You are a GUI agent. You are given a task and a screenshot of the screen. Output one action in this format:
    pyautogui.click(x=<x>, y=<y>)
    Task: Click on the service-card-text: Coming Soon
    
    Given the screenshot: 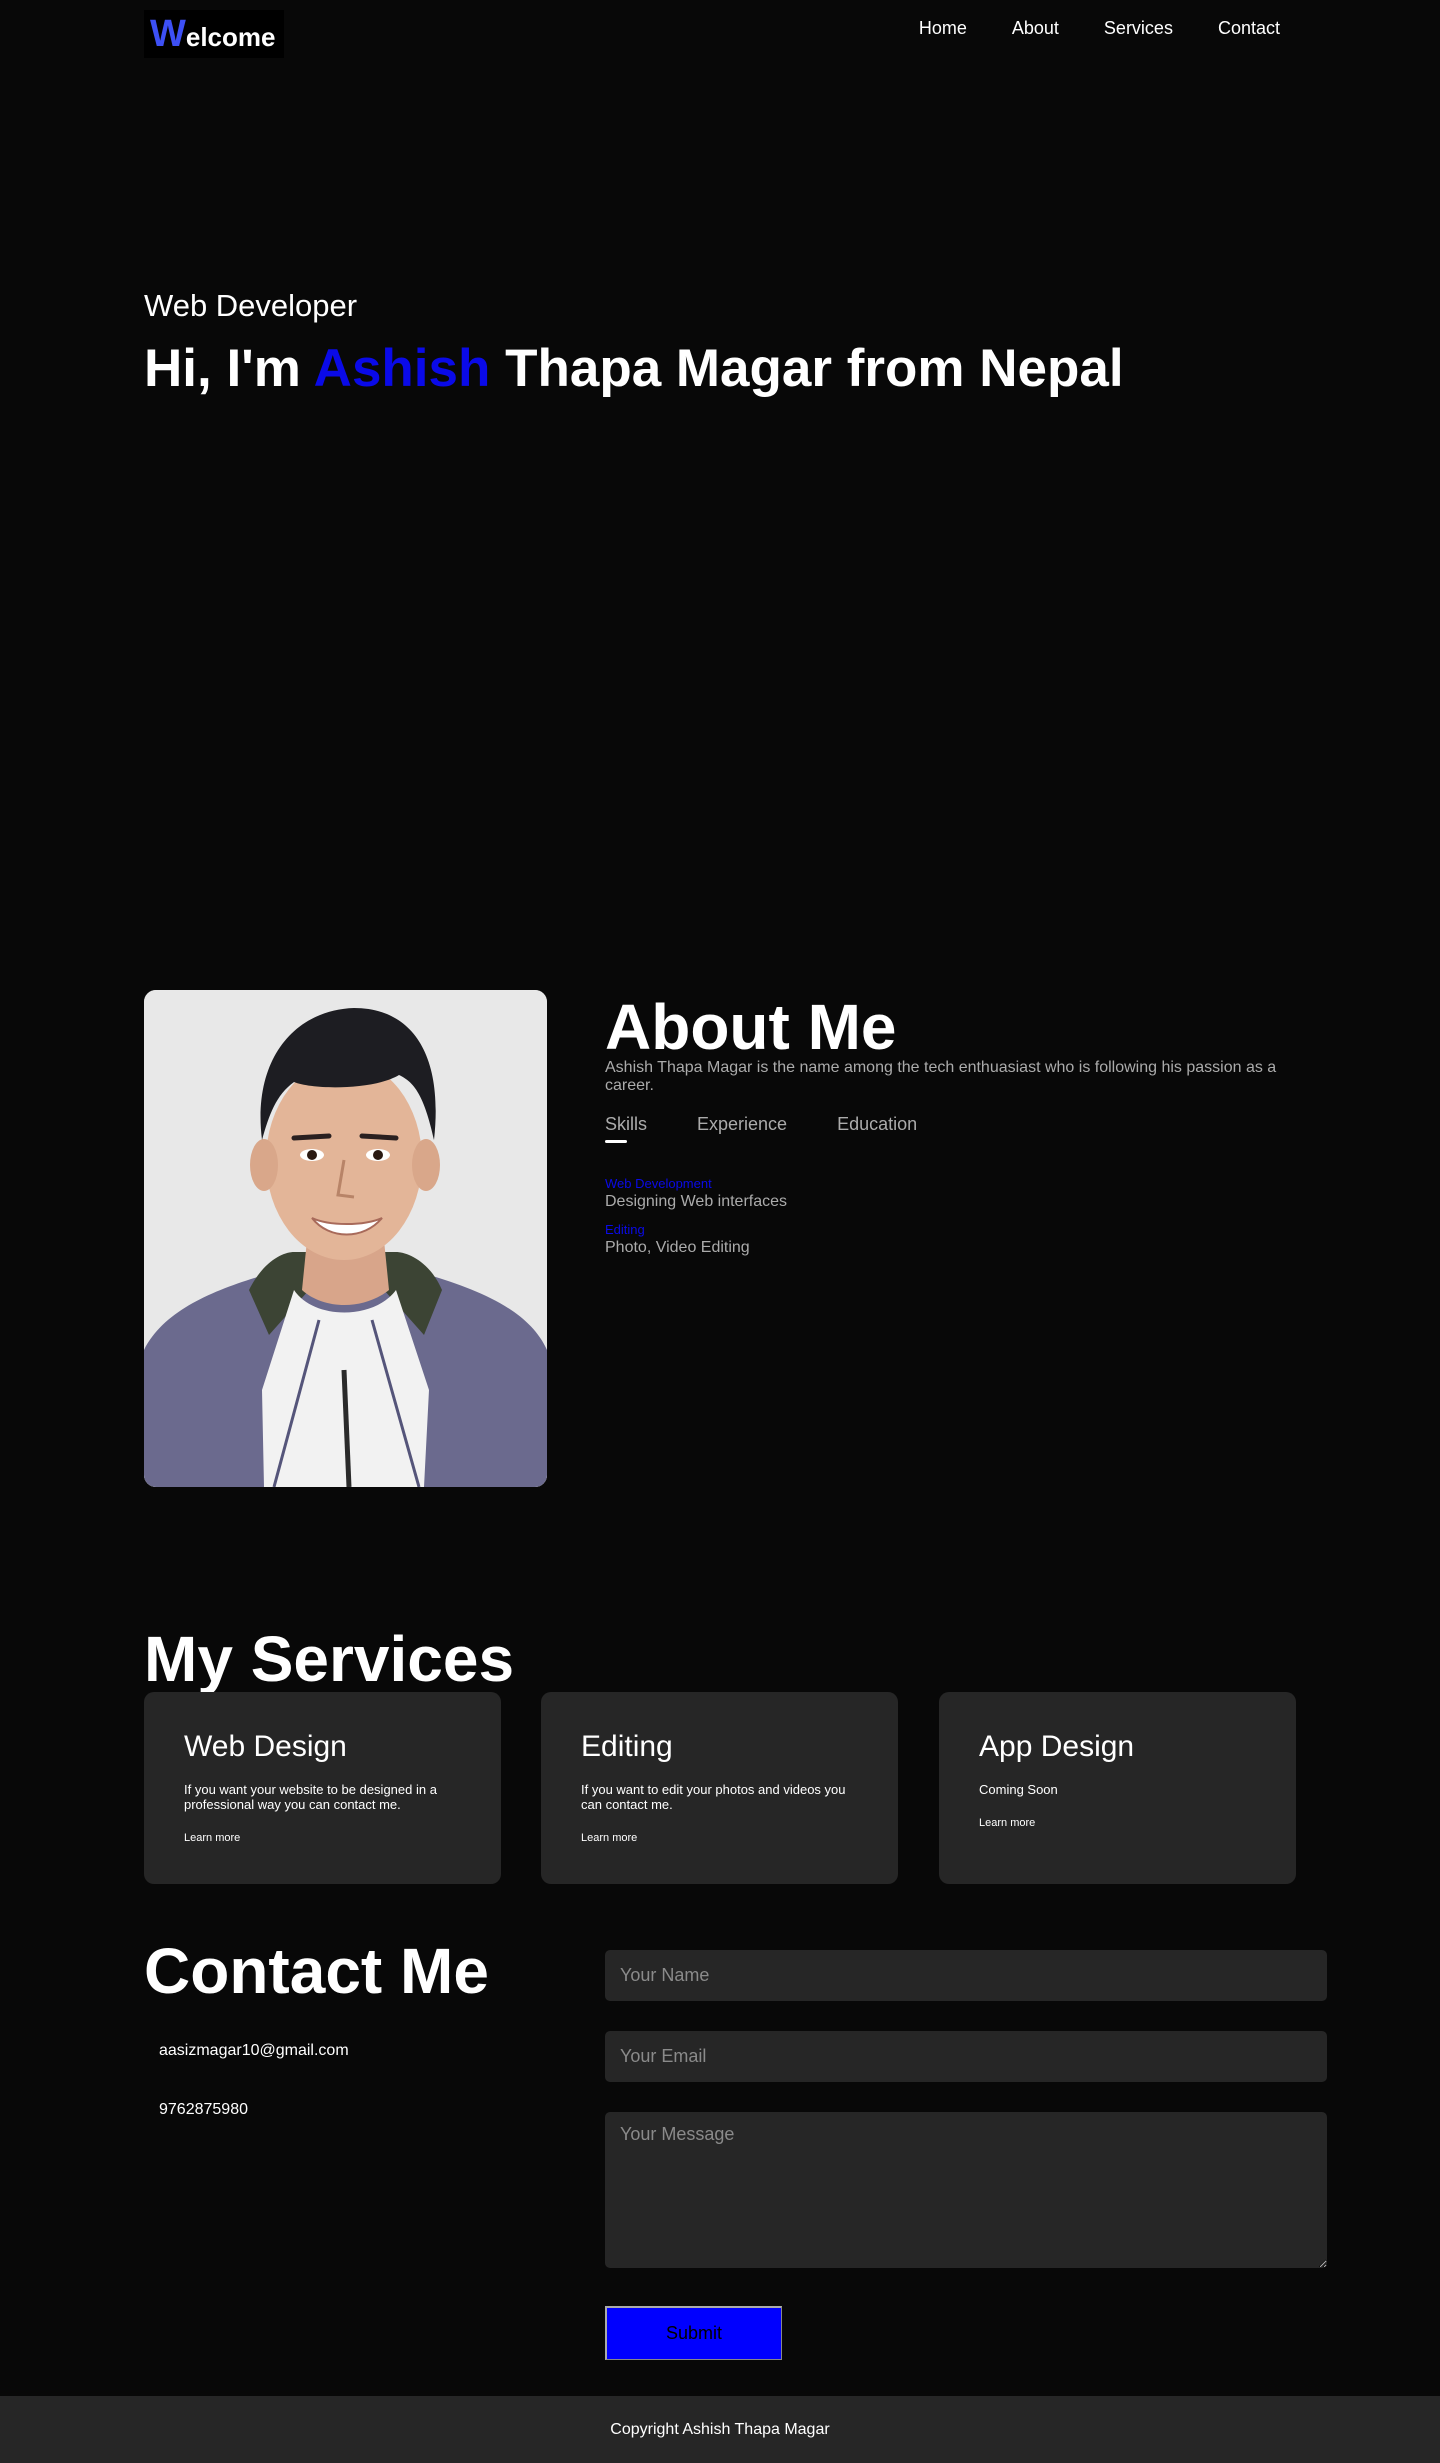 What is the action you would take?
    pyautogui.click(x=1018, y=1789)
    